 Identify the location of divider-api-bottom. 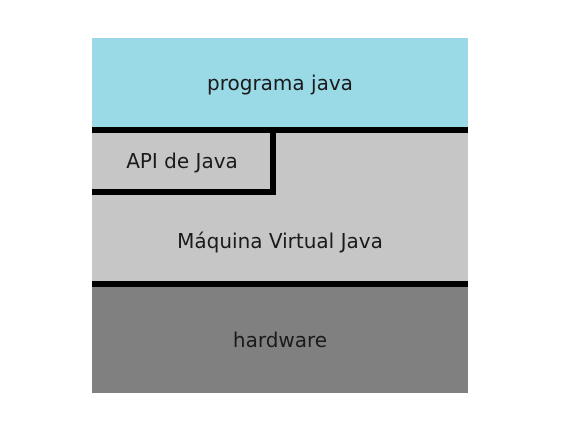
(184, 192).